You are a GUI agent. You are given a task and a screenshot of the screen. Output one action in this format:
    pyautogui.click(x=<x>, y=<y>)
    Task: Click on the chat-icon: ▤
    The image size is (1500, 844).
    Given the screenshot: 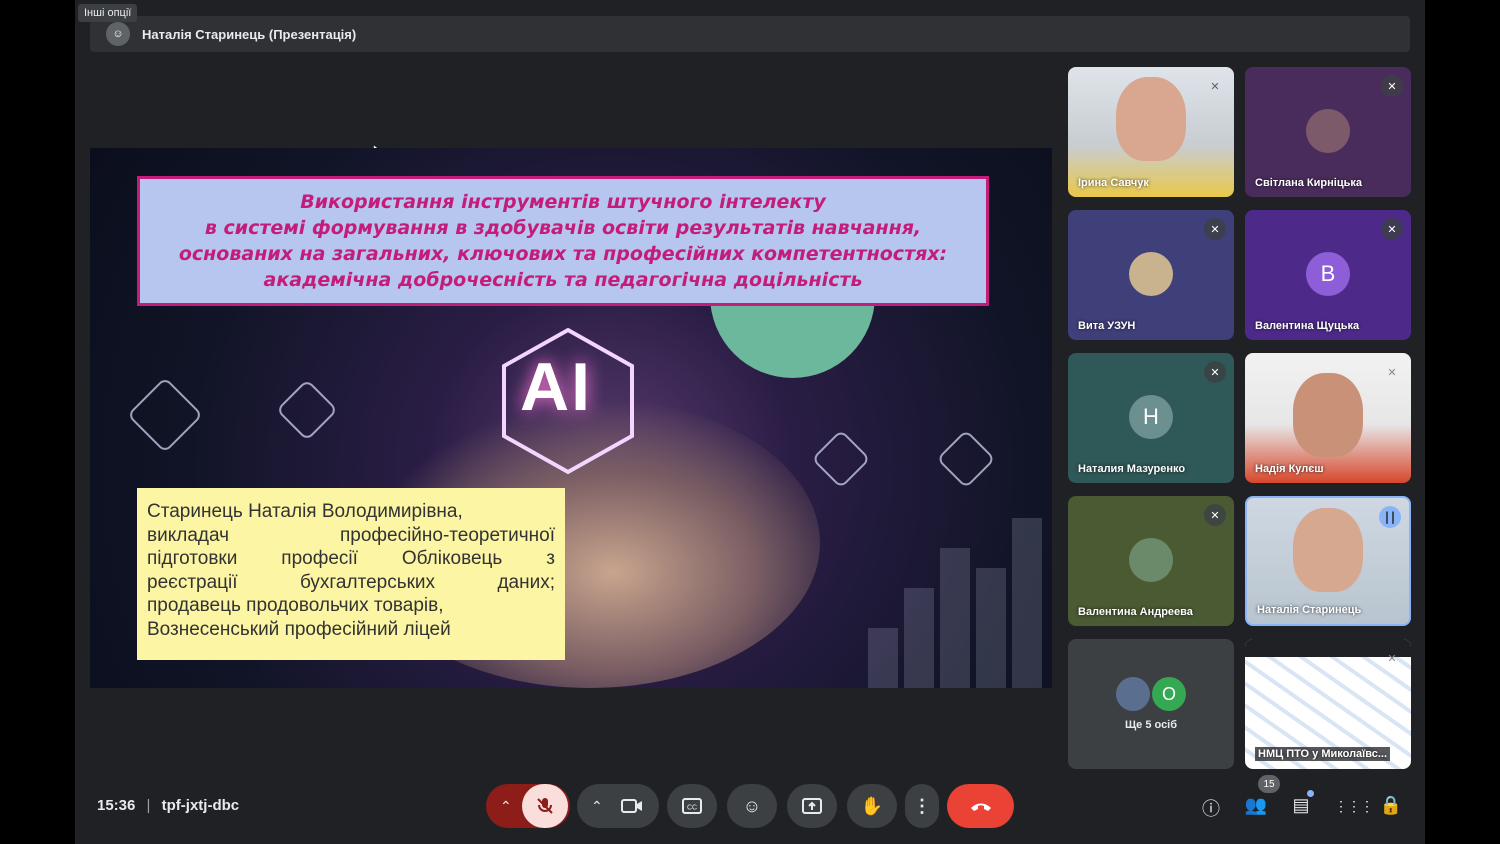 What is the action you would take?
    pyautogui.click(x=1301, y=805)
    